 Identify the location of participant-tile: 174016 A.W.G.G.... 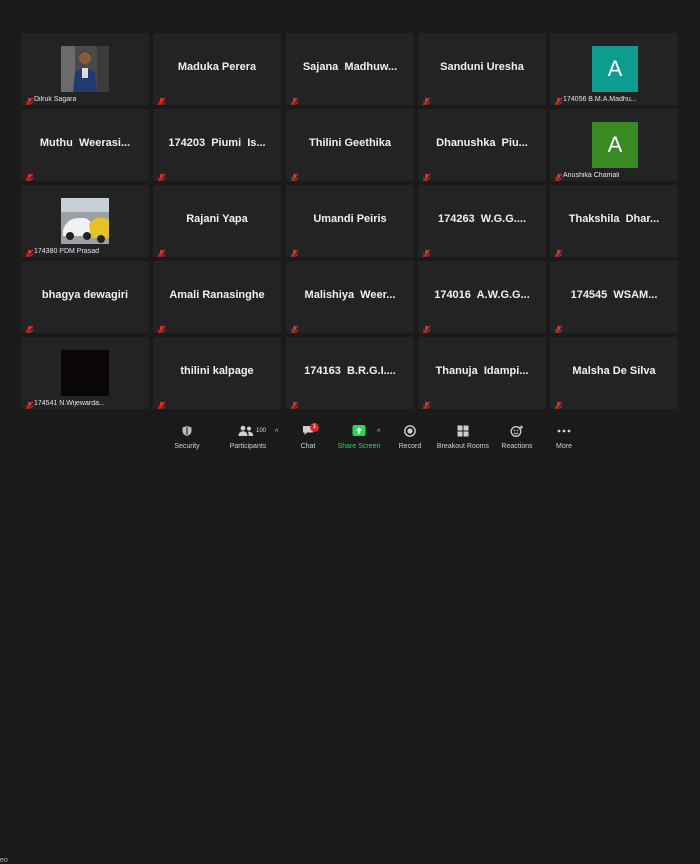
(482, 297).